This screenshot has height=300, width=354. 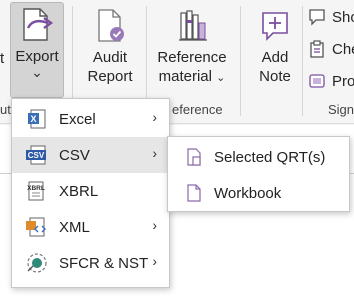 What do you see at coordinates (79, 191) in the screenshot?
I see `menu-item-label: XBRL` at bounding box center [79, 191].